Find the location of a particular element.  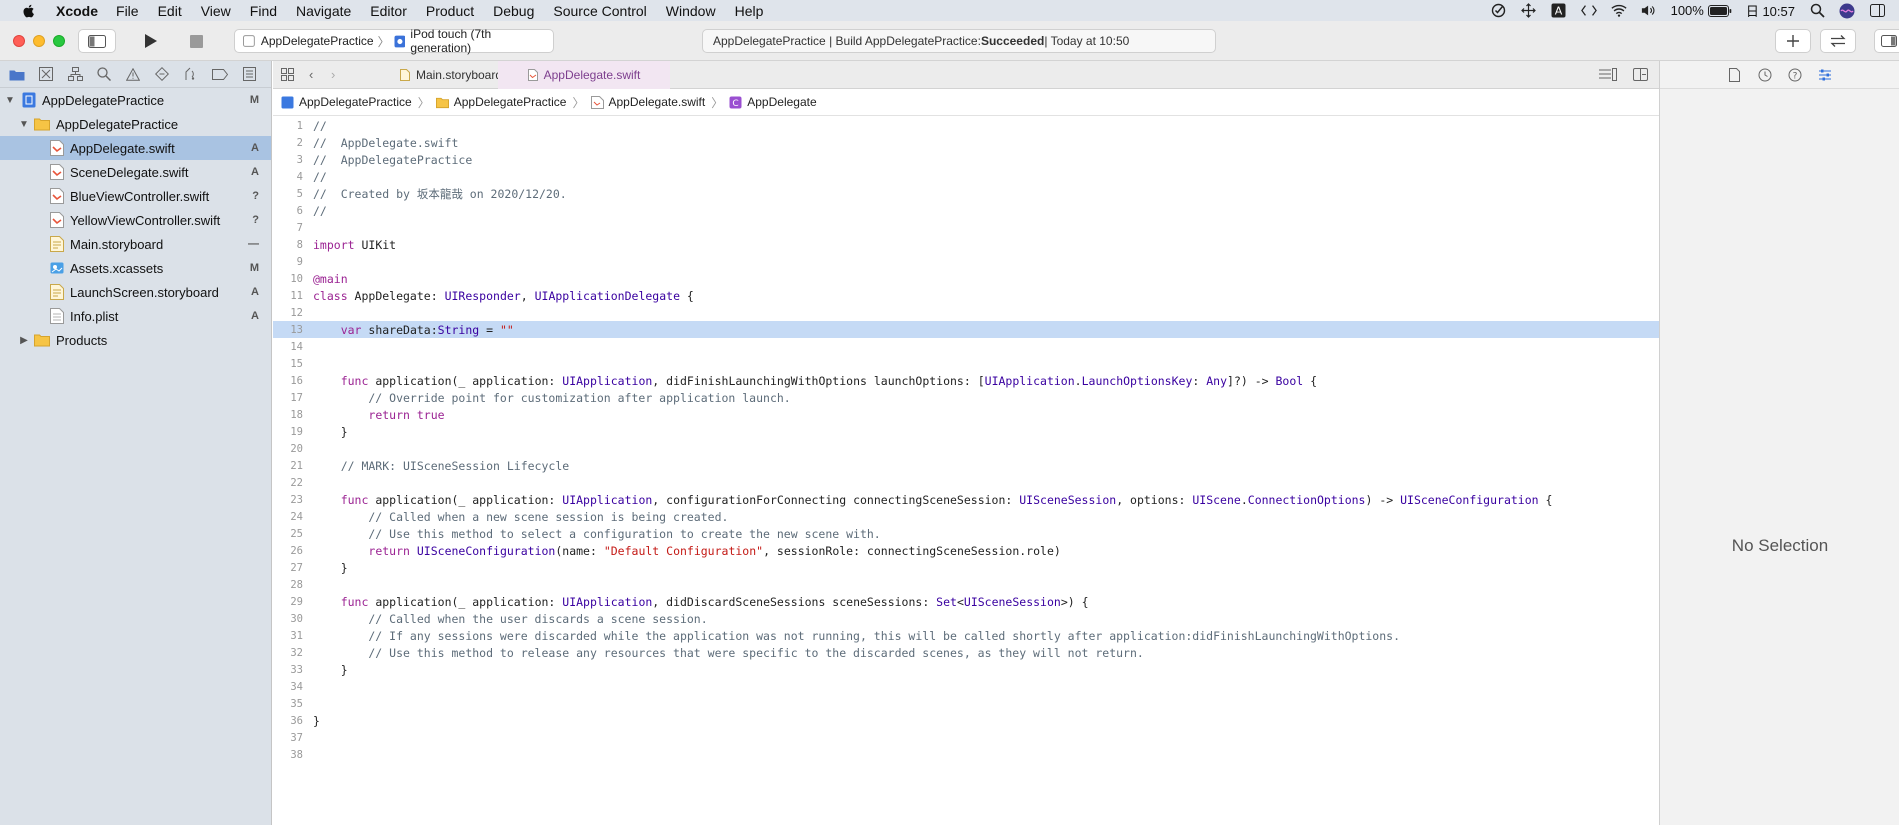

code-line: 20 is located at coordinates (966, 448).